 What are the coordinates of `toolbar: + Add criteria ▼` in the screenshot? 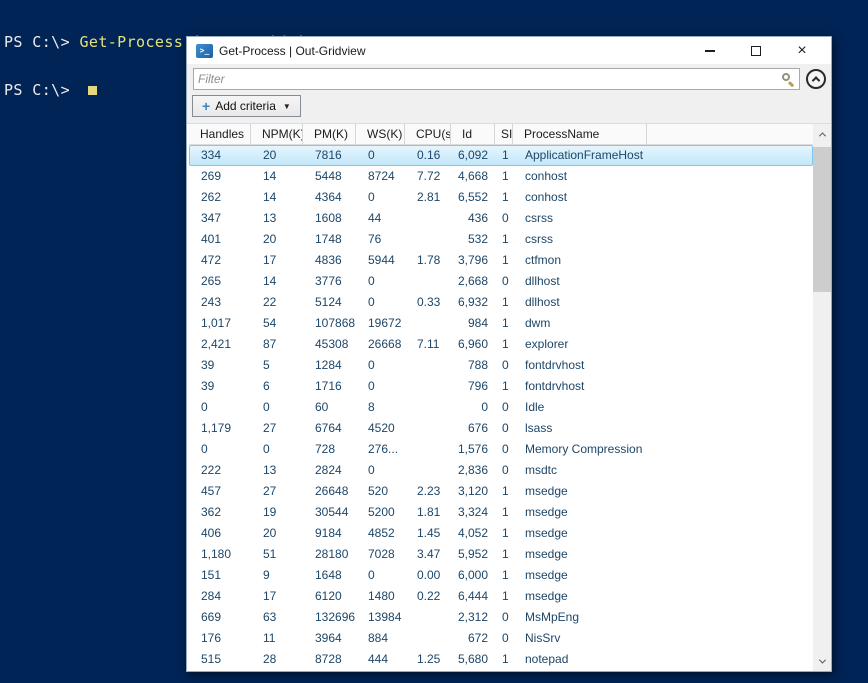 It's located at (509, 94).